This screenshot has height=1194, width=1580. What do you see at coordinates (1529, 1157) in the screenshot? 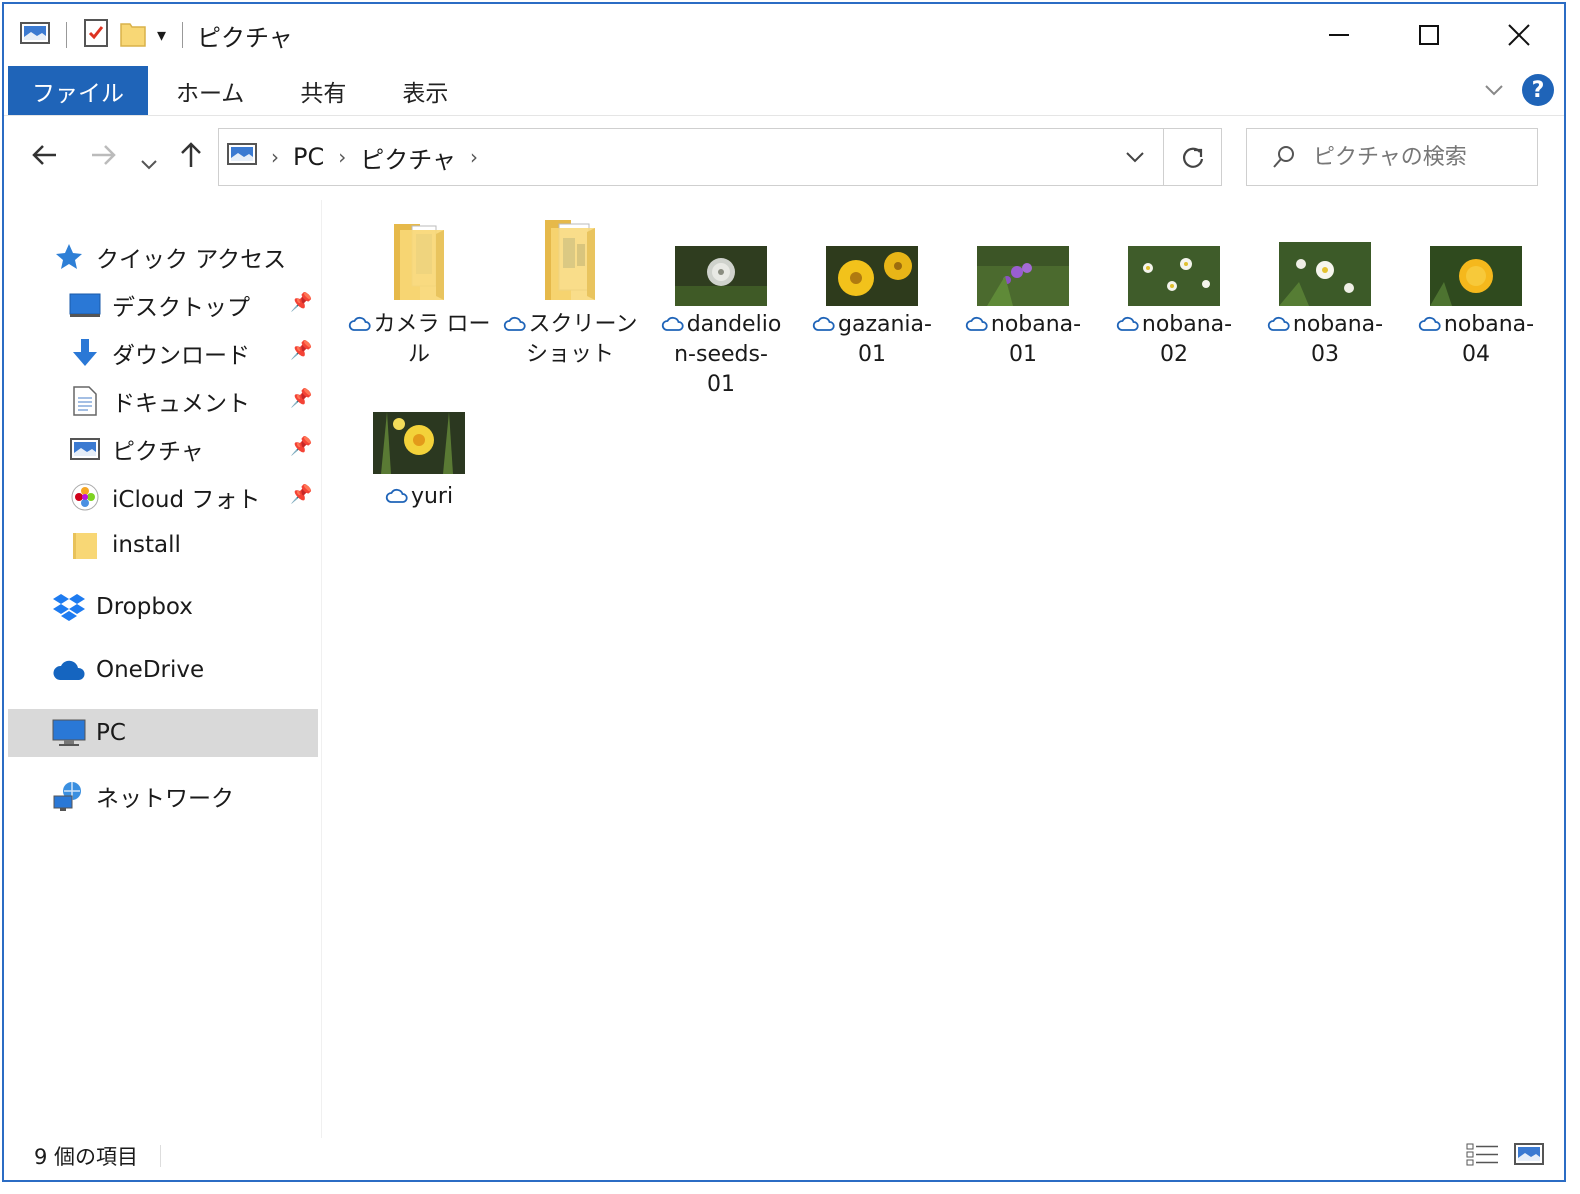
I see `large-icons-view-icon` at bounding box center [1529, 1157].